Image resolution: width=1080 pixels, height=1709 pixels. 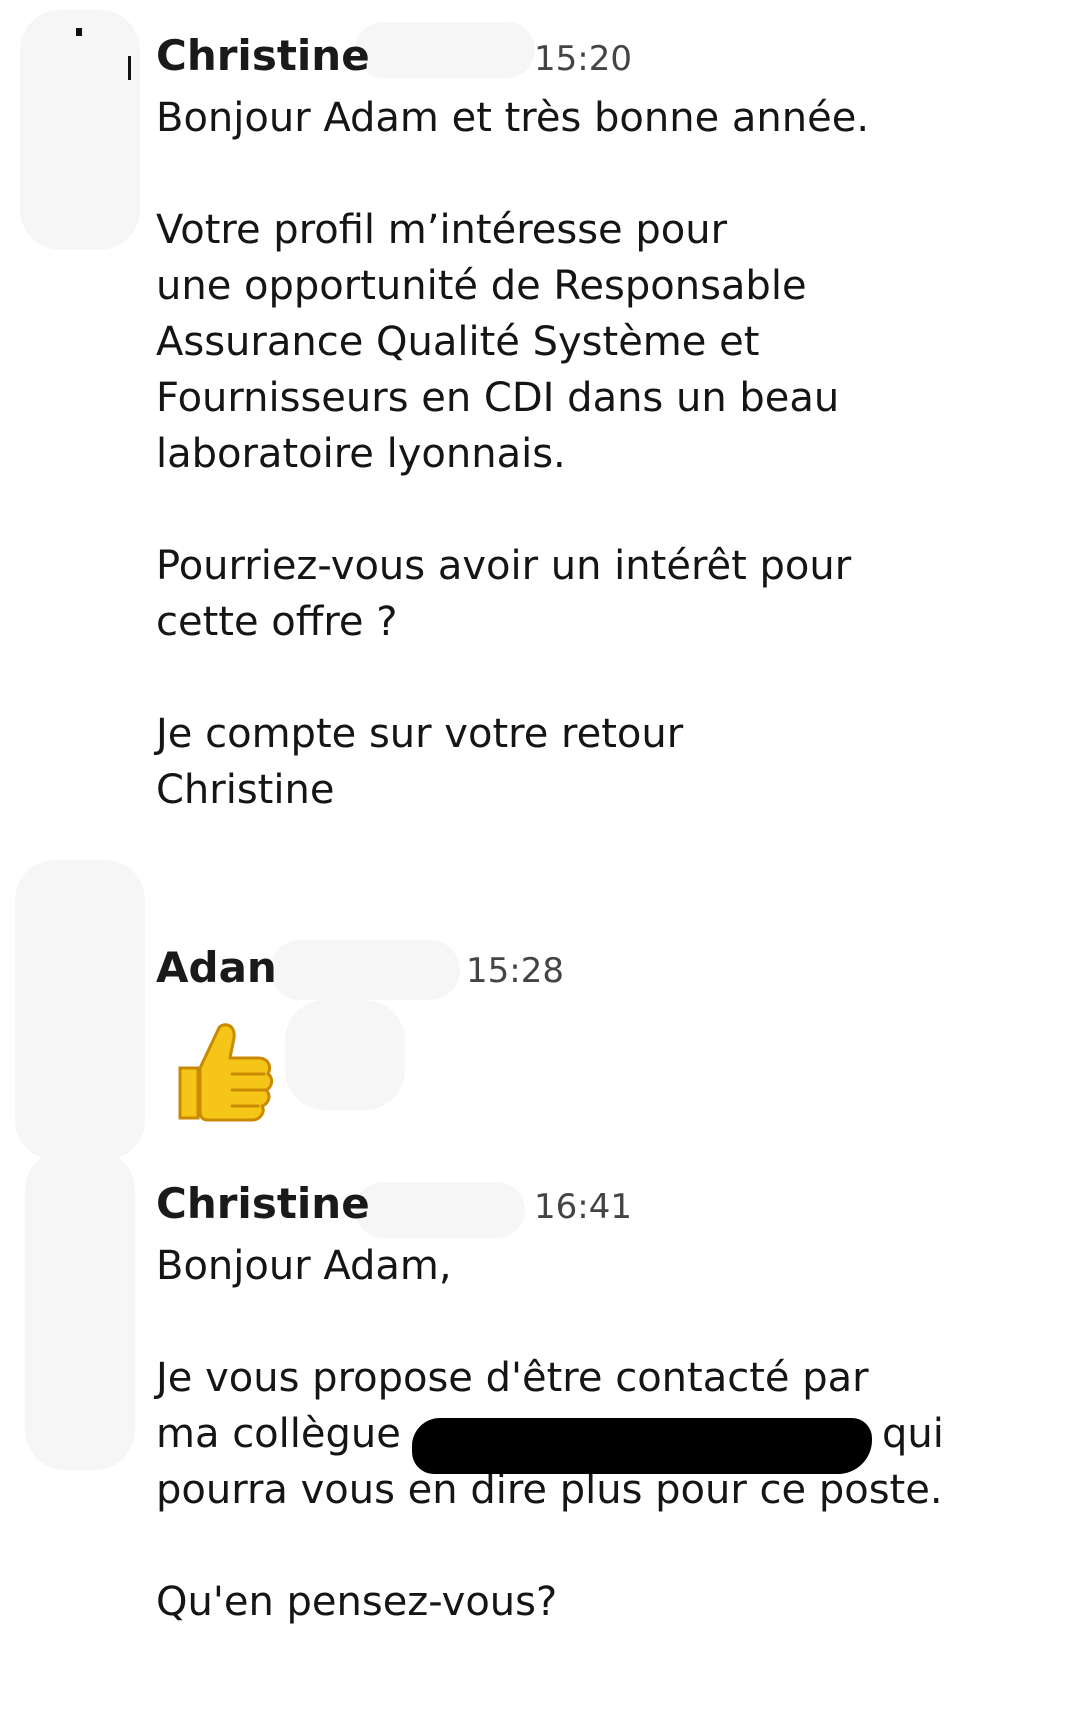 I want to click on sender-name: Adan, so click(x=216, y=968).